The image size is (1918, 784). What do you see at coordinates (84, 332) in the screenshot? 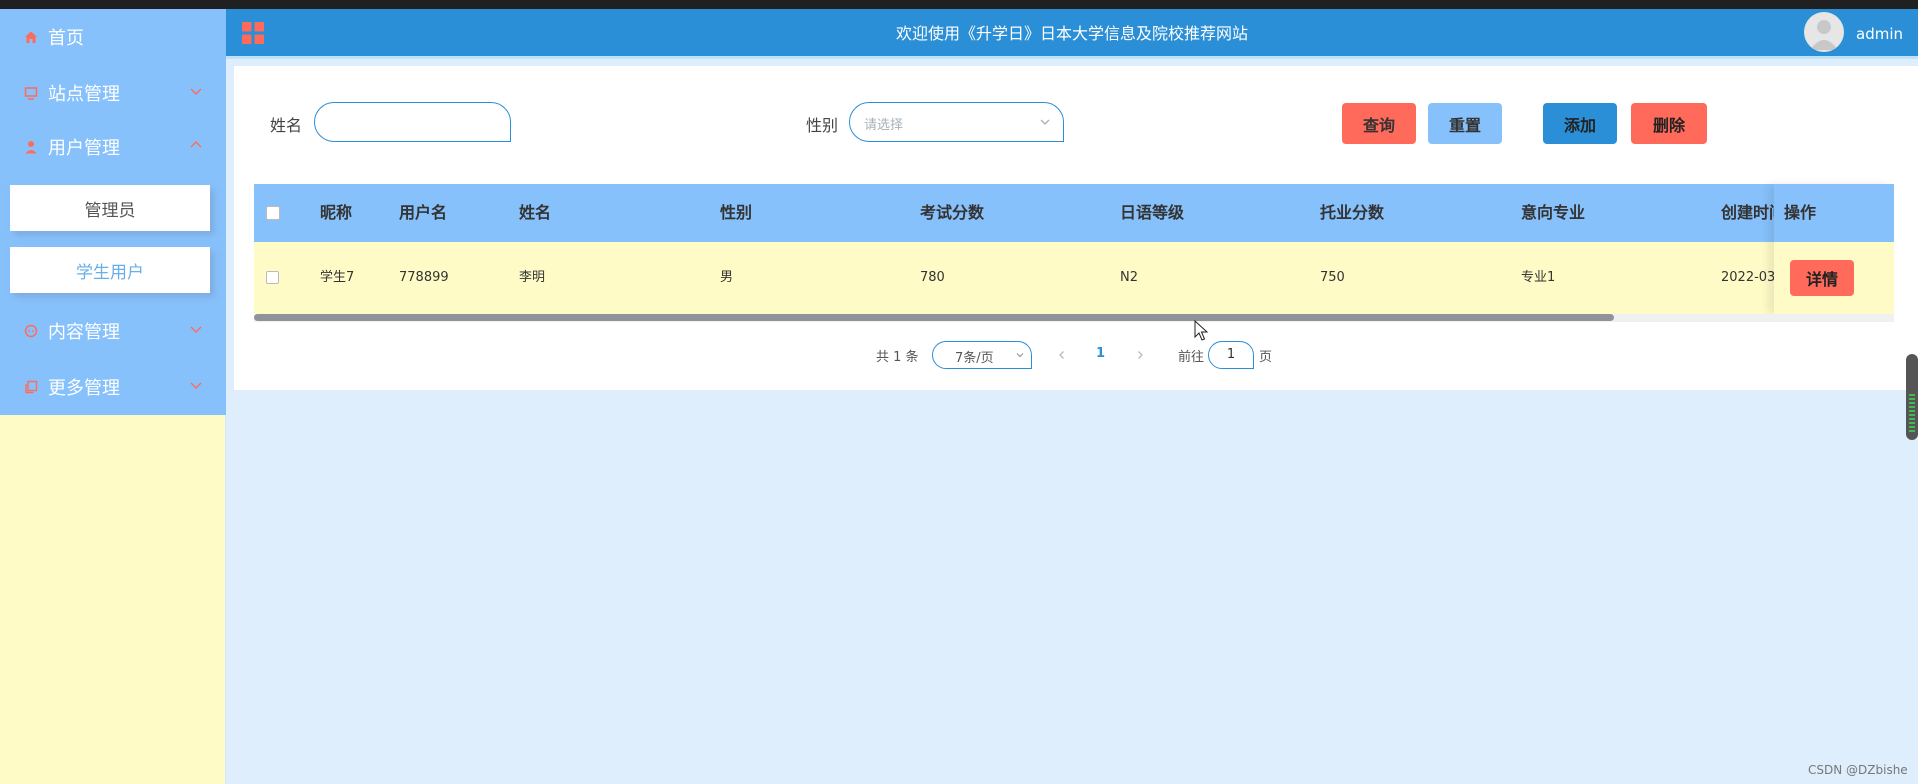
I see `sidebar-item-label: 内容管理` at bounding box center [84, 332].